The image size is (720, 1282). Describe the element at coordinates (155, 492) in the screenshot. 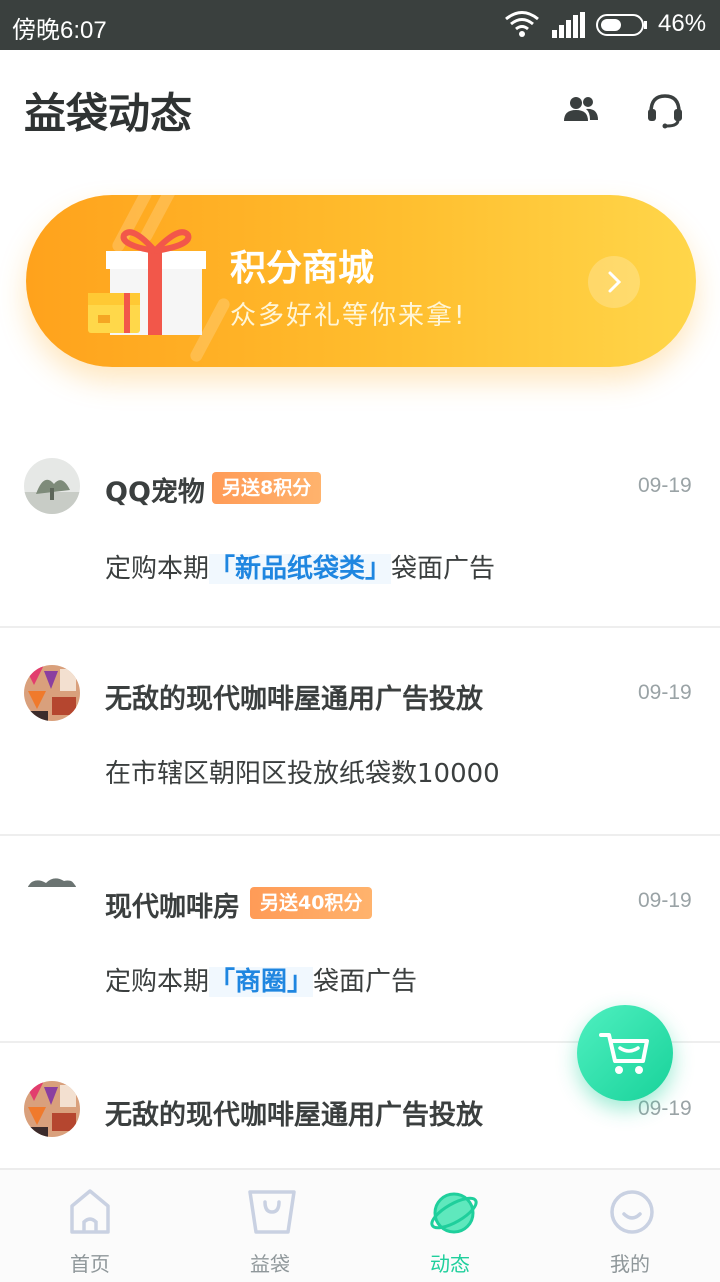

I see `feed-item-name: QQ宠物` at that location.